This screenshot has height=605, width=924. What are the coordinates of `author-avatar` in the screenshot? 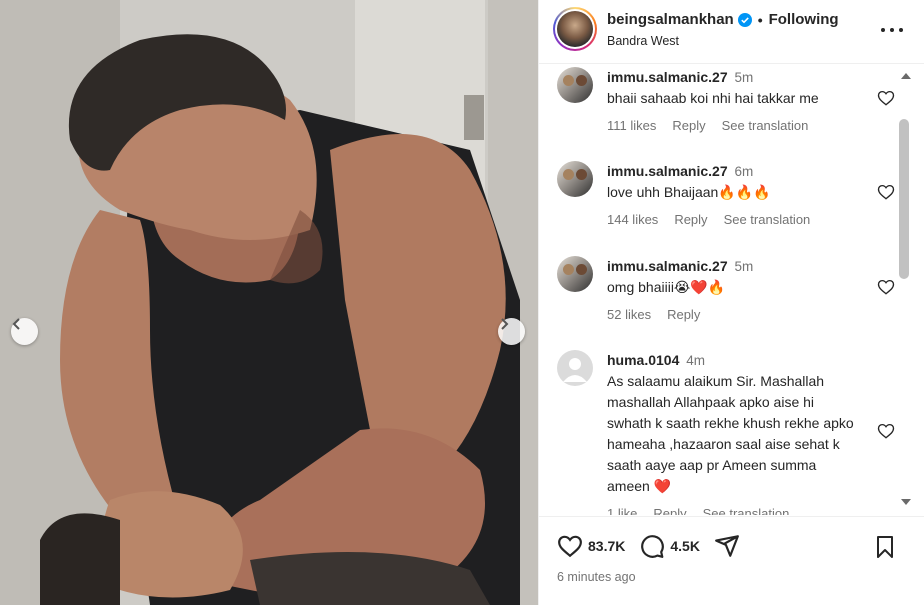 It's located at (575, 29).